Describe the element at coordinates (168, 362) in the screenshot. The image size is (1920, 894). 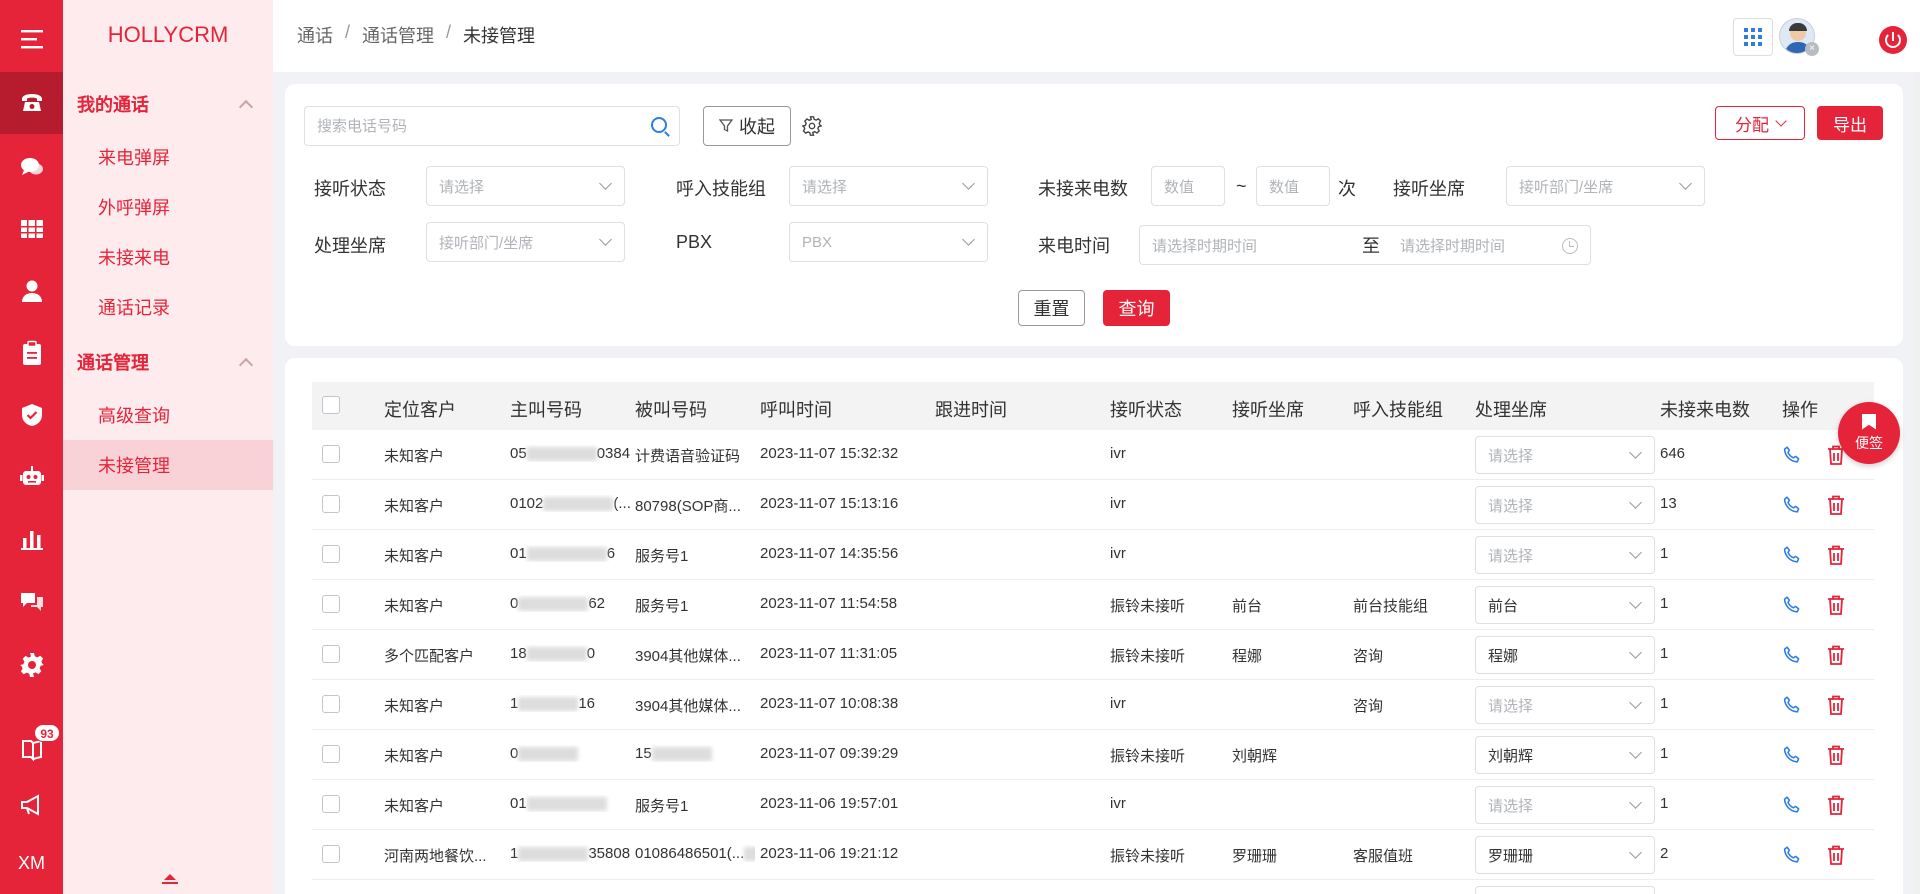
I see `menu-group-call-management: 通话管理` at that location.